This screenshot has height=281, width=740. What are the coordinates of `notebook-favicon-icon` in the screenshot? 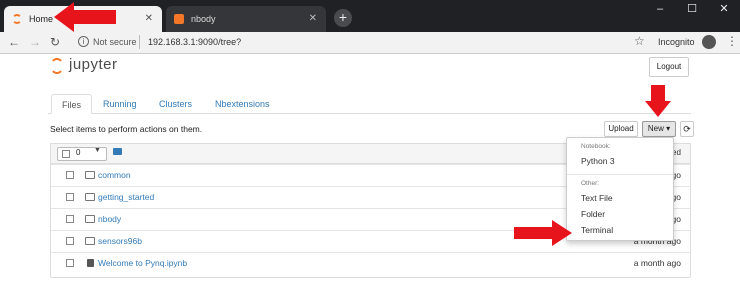 It's located at (179, 19).